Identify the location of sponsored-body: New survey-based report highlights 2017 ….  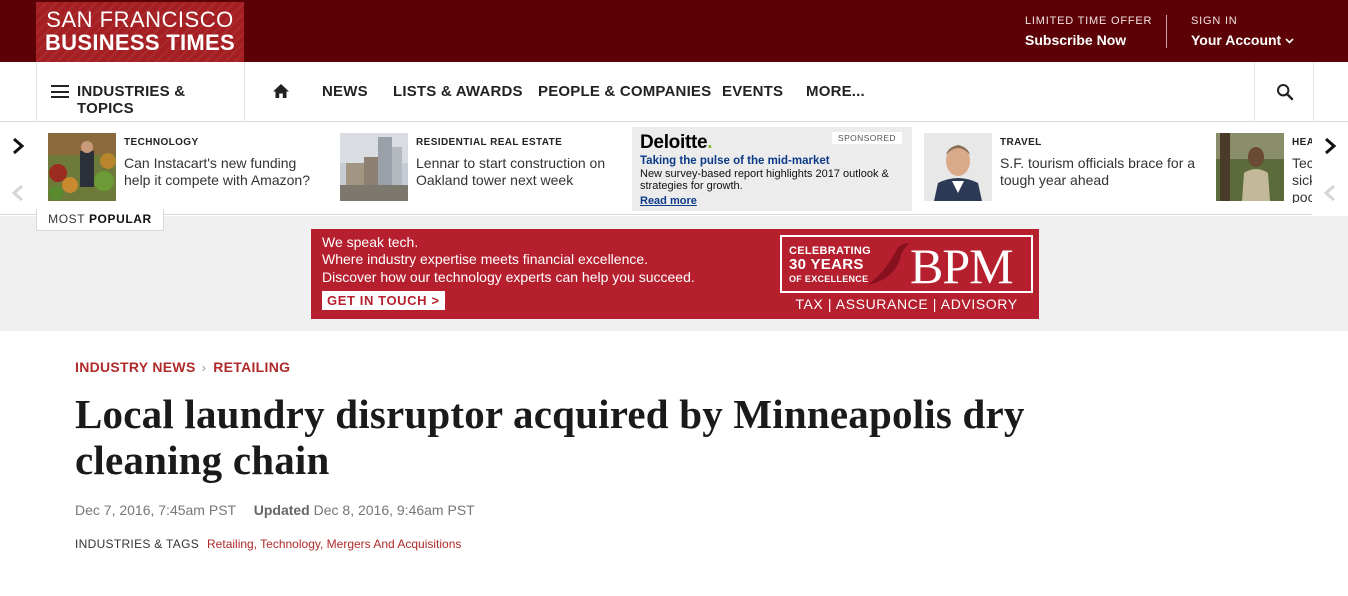
(764, 180).